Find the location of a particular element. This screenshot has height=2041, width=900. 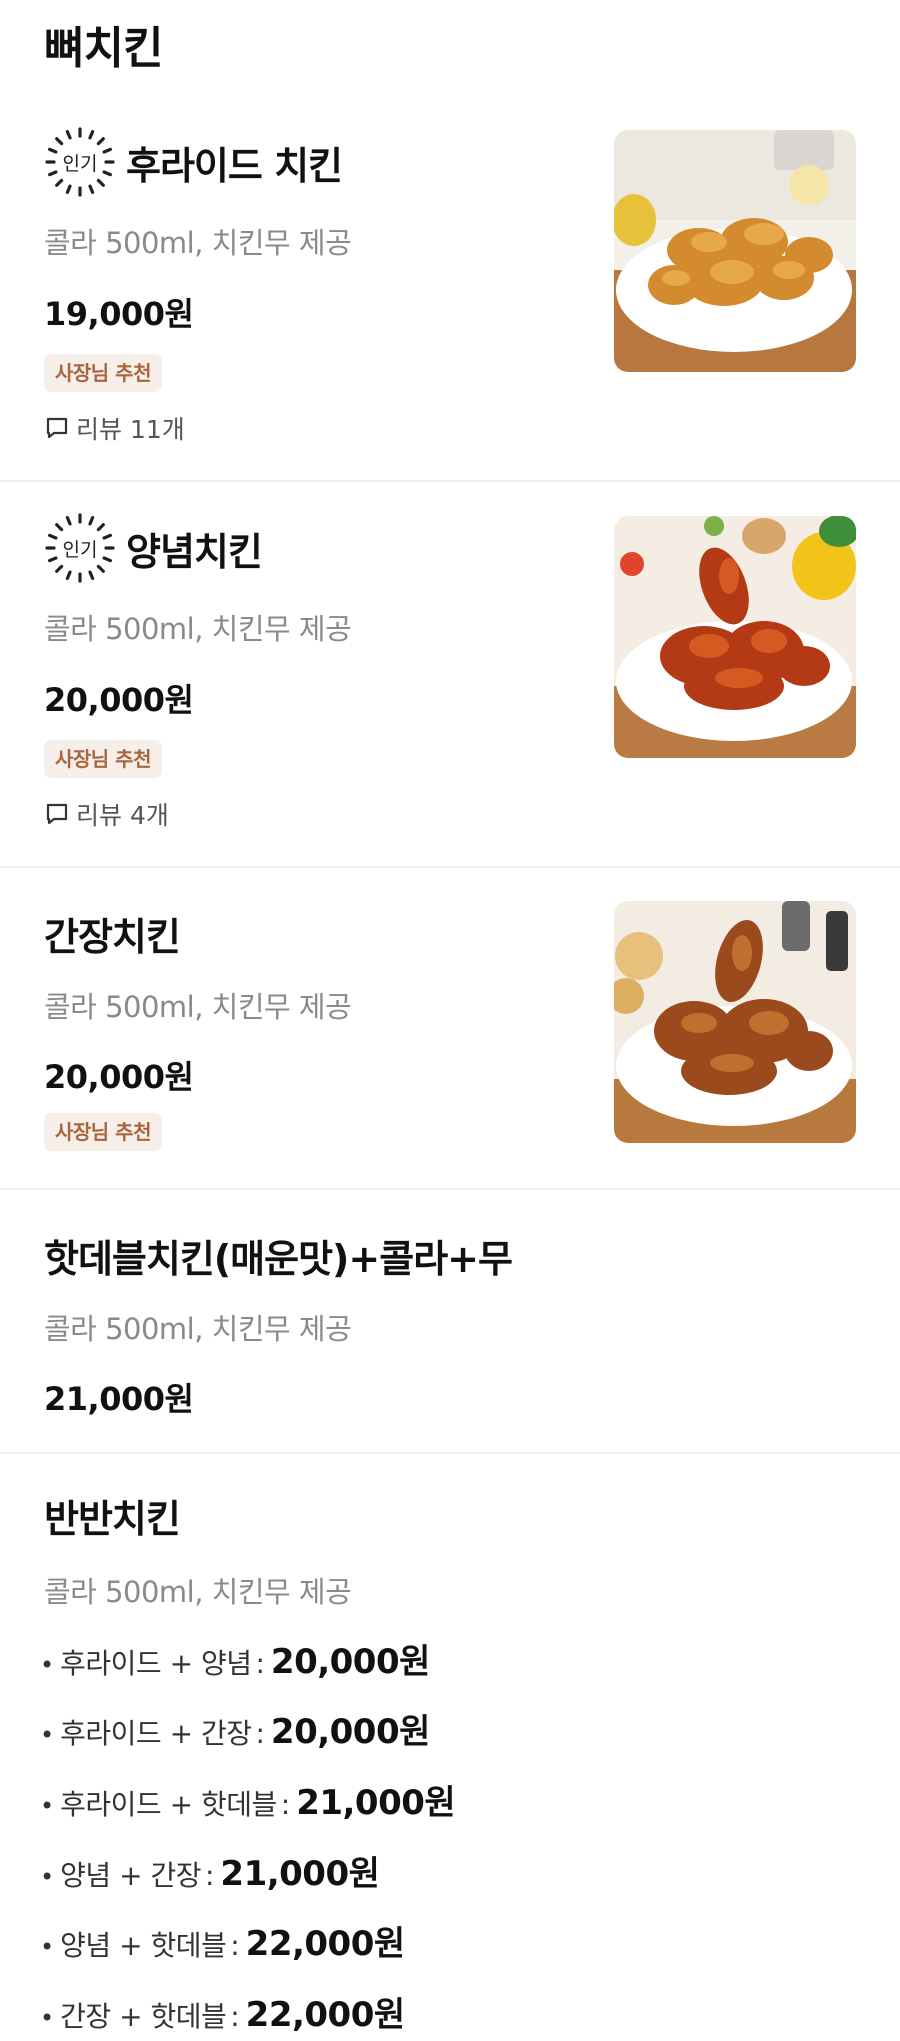

menu-item-name: 간장치킨 is located at coordinates (112, 937).